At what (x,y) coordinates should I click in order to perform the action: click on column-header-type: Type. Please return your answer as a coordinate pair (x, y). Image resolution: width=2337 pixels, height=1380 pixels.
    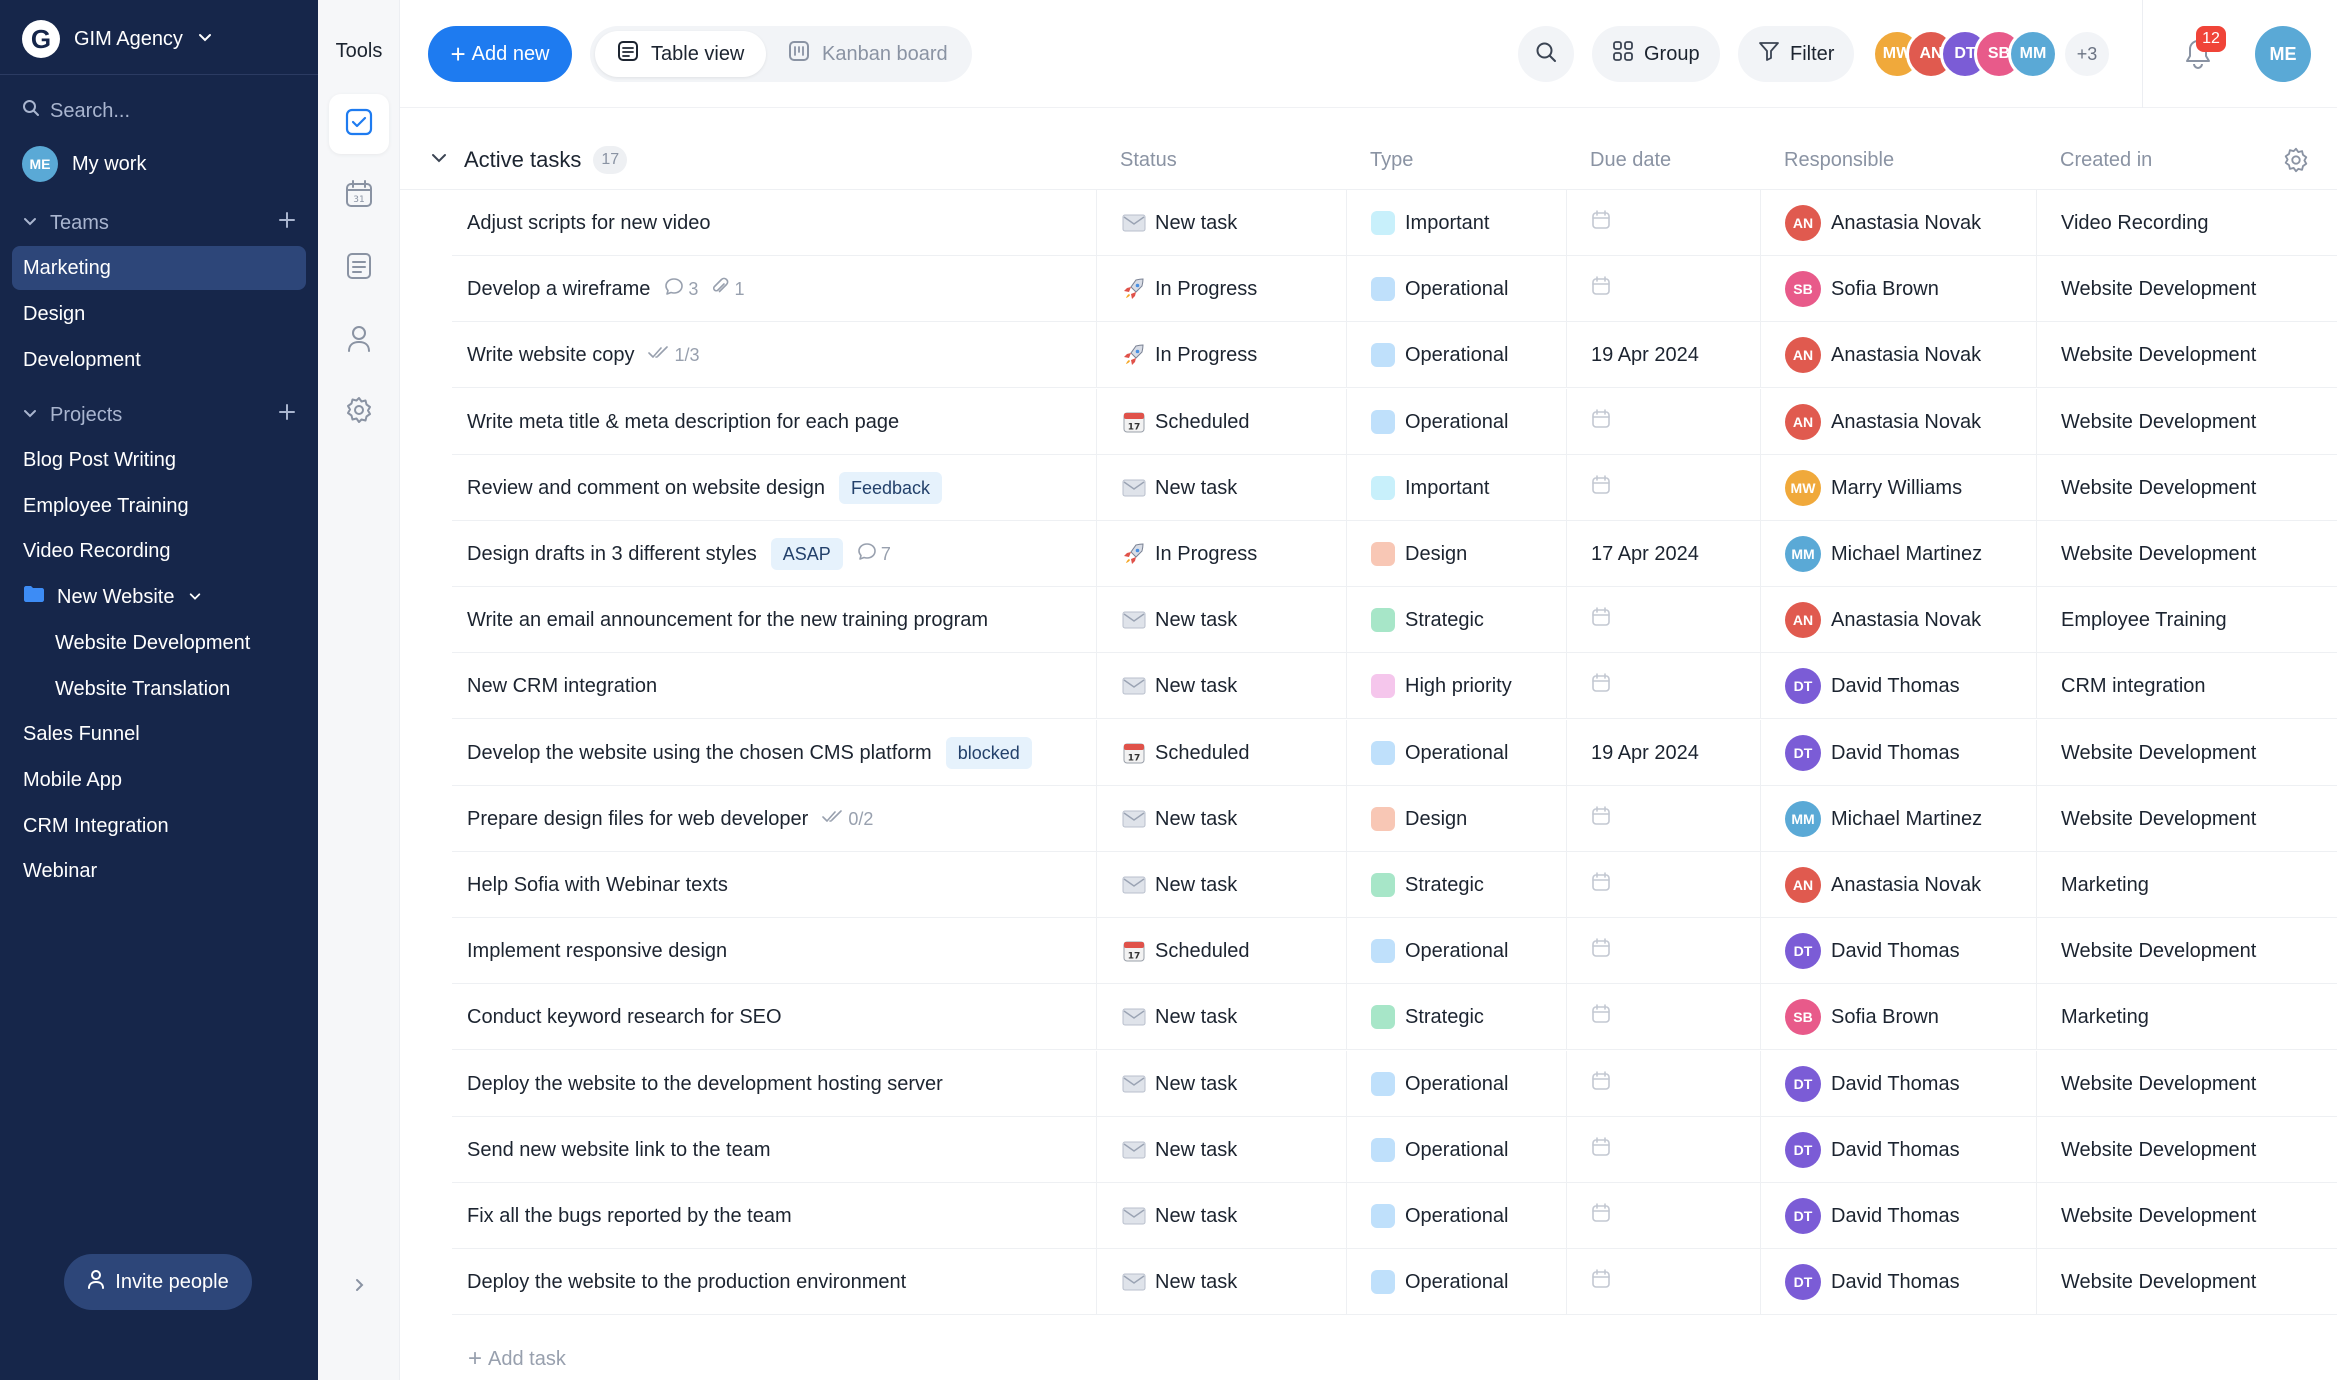
    Looking at the image, I should click on (1391, 160).